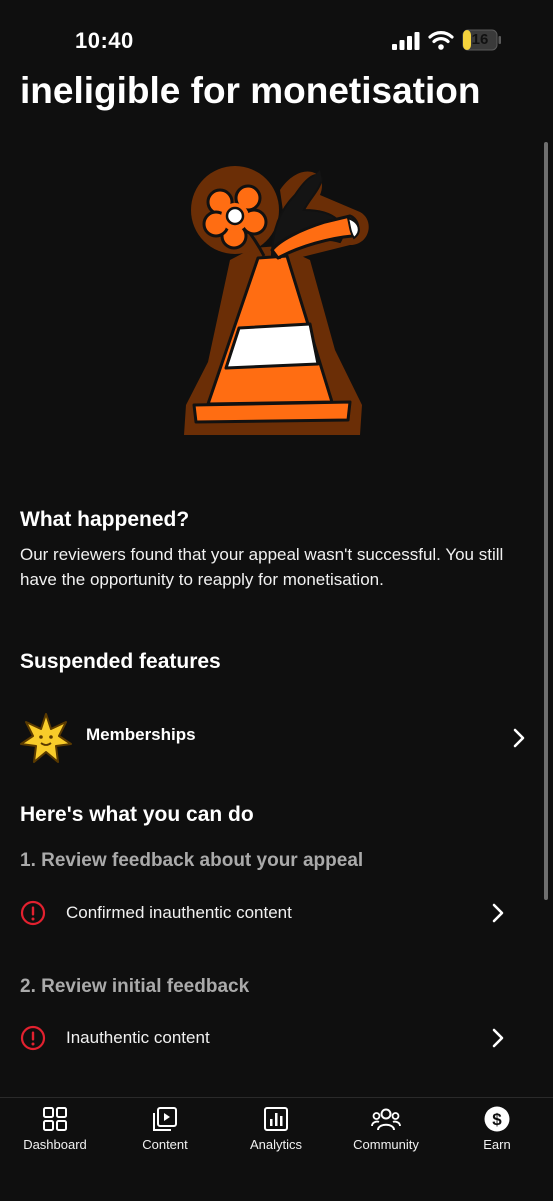 The image size is (553, 1201). What do you see at coordinates (546, 521) in the screenshot?
I see `scrollbar` at bounding box center [546, 521].